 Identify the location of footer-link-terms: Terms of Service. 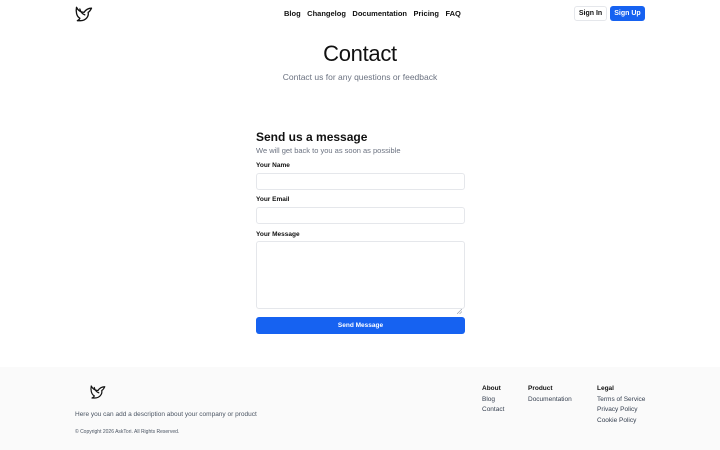
(621, 399).